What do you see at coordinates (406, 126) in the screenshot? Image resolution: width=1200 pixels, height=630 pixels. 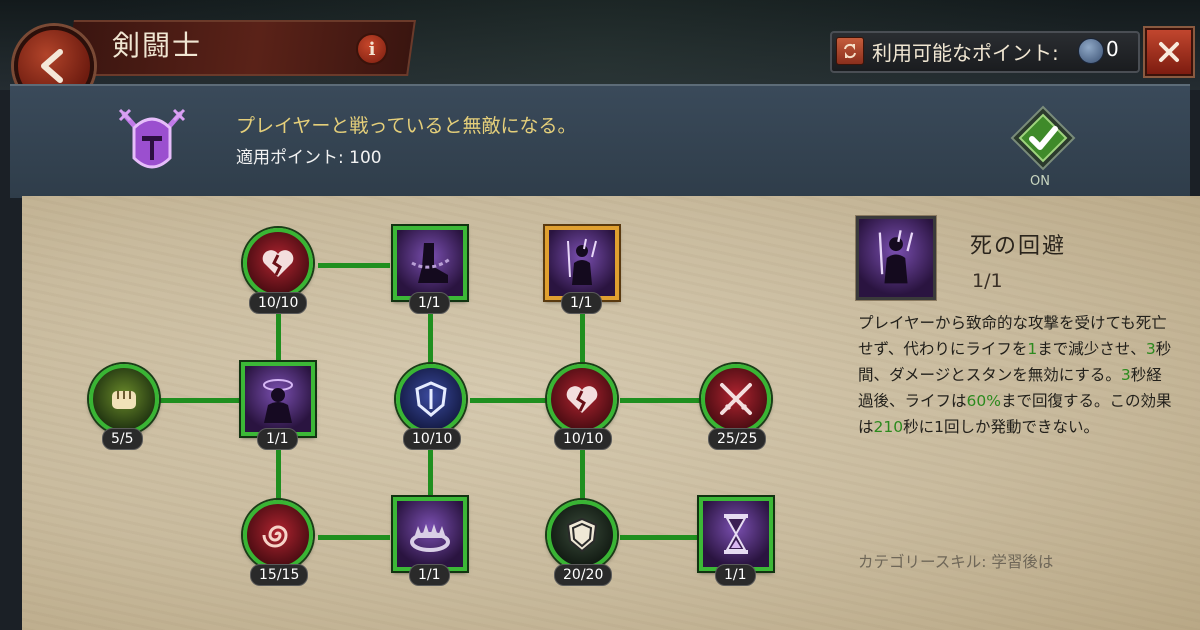 I see `class-description: プレイヤーと戦っていると無敵になる。` at bounding box center [406, 126].